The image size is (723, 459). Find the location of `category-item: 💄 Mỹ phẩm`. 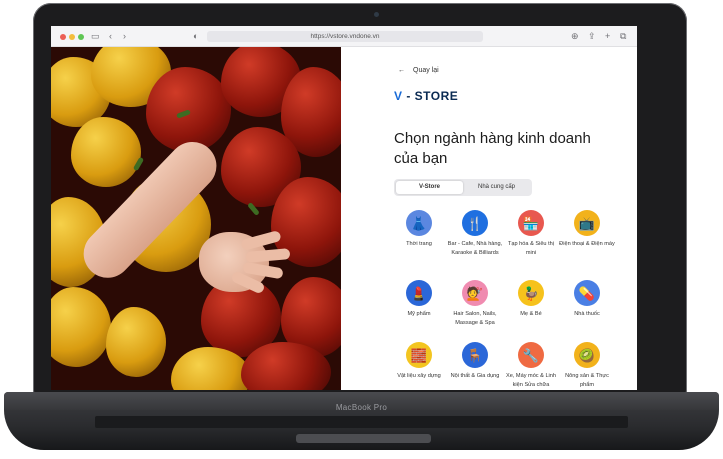

category-item: 💄 Mỹ phẩm is located at coordinates (419, 299).